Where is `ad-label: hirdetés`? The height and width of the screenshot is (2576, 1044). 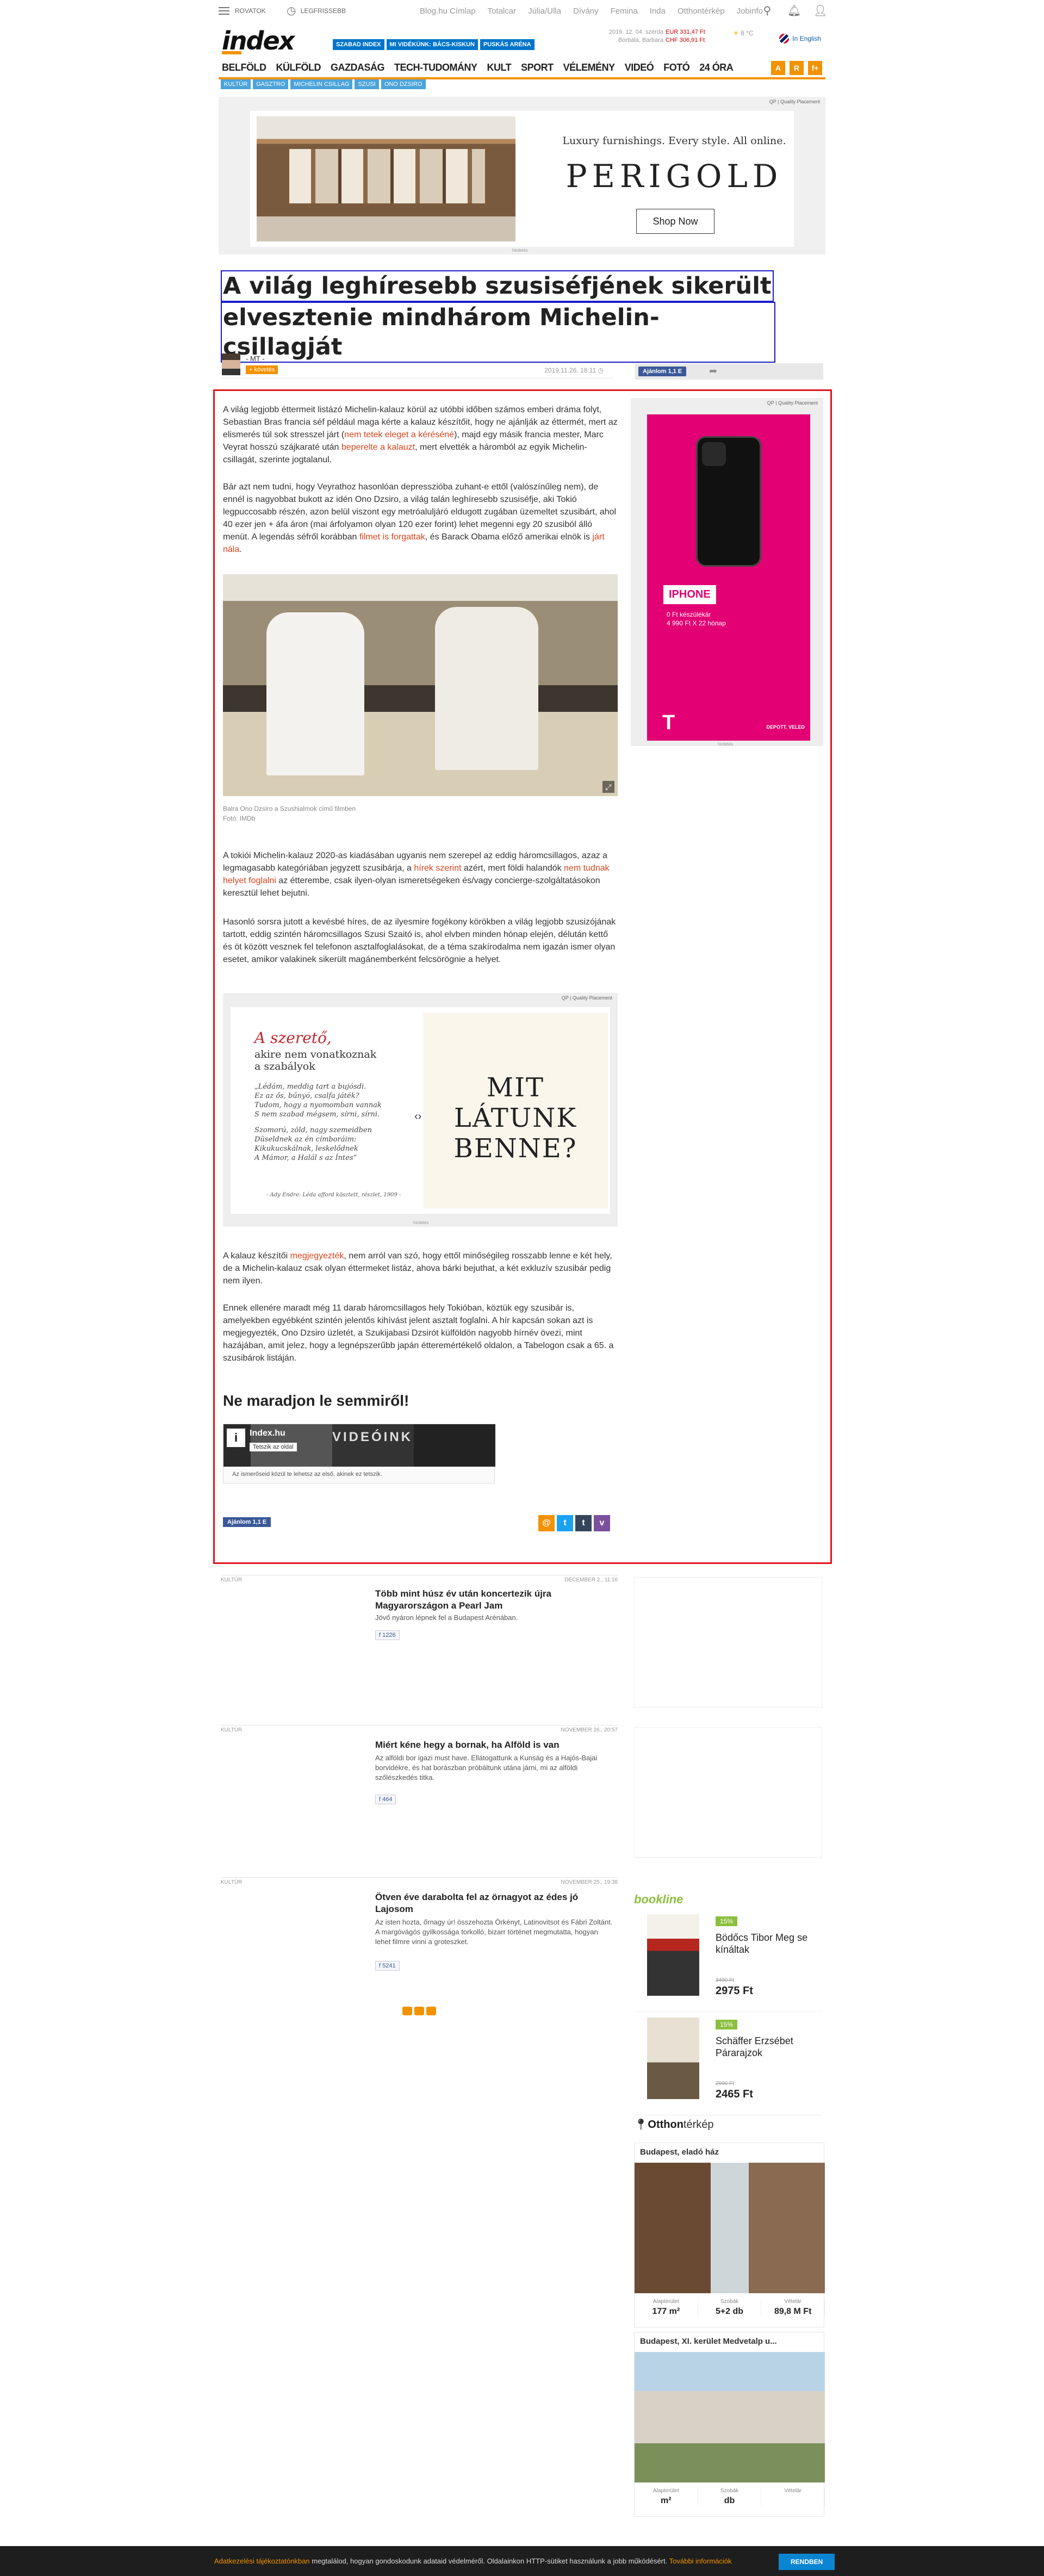 ad-label: hirdetés is located at coordinates (726, 744).